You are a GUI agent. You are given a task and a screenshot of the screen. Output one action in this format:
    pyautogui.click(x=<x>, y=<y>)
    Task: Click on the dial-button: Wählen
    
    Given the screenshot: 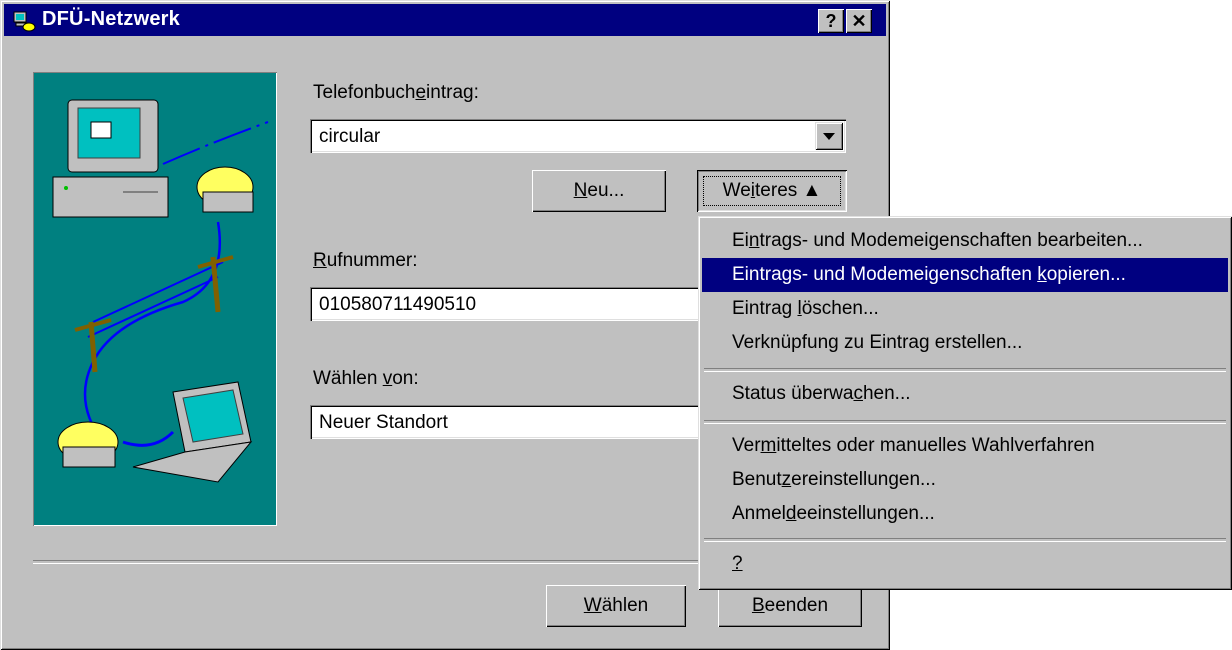 What is the action you would take?
    pyautogui.click(x=616, y=606)
    